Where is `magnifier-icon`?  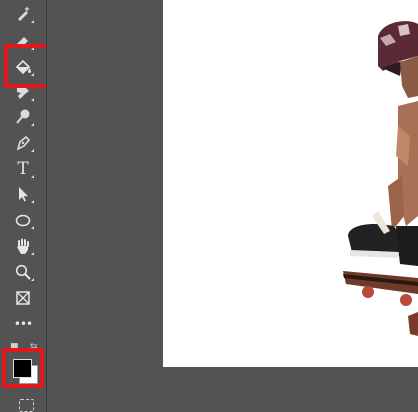 magnifier-icon is located at coordinates (23, 272).